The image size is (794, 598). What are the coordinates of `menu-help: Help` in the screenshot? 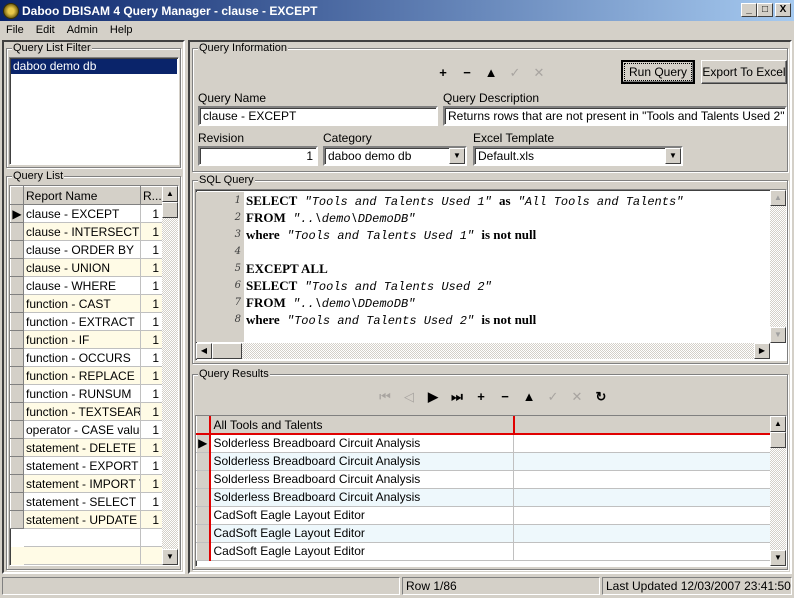 It's located at (121, 30).